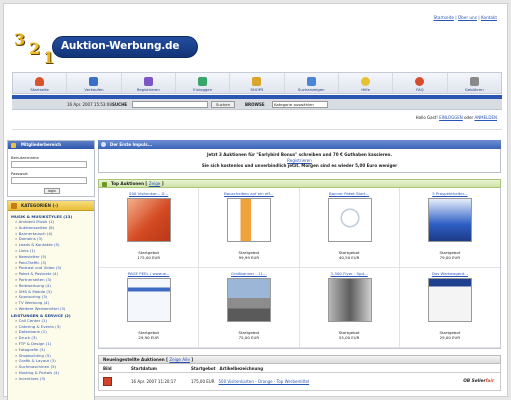  What do you see at coordinates (134, 359) in the screenshot?
I see `new-auctions-title: Neueingestellte Auktionen` at bounding box center [134, 359].